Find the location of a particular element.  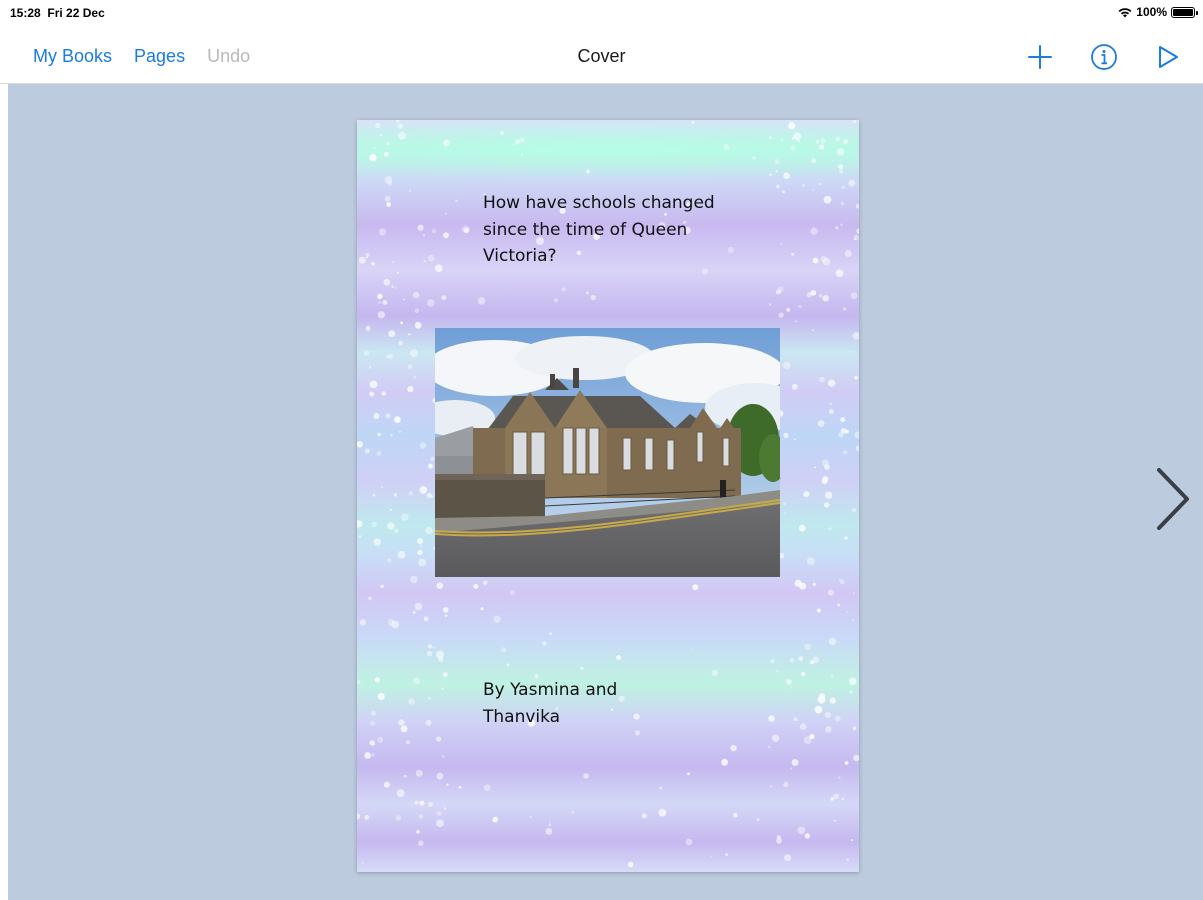

add-button is located at coordinates (1040, 57).